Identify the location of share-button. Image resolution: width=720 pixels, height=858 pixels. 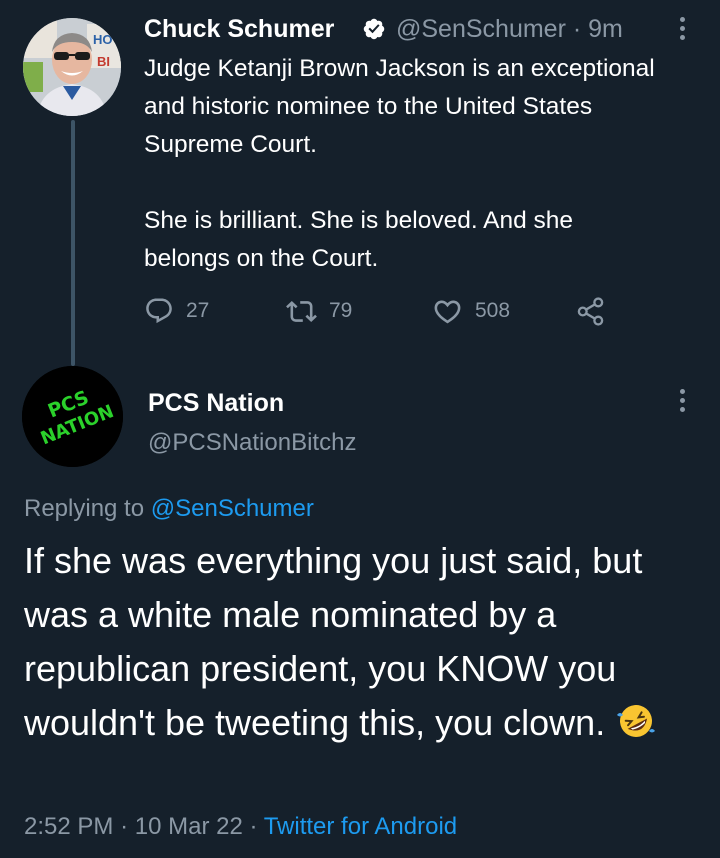
(590, 311).